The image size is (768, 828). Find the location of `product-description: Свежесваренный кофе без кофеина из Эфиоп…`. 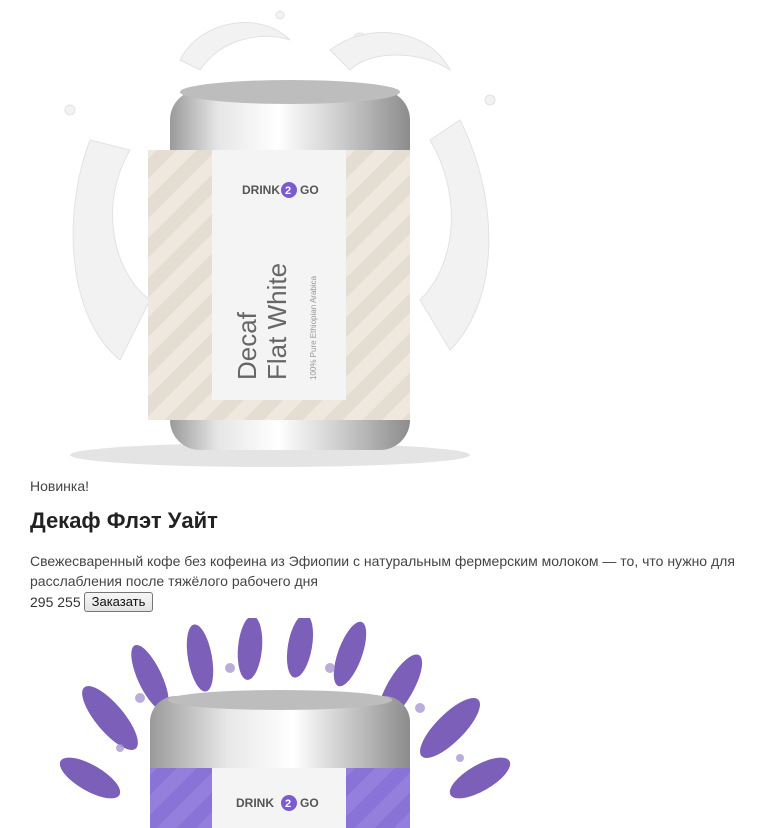

product-description: Свежесваренный кофе без кофеина из Эфиоп… is located at coordinates (382, 571).